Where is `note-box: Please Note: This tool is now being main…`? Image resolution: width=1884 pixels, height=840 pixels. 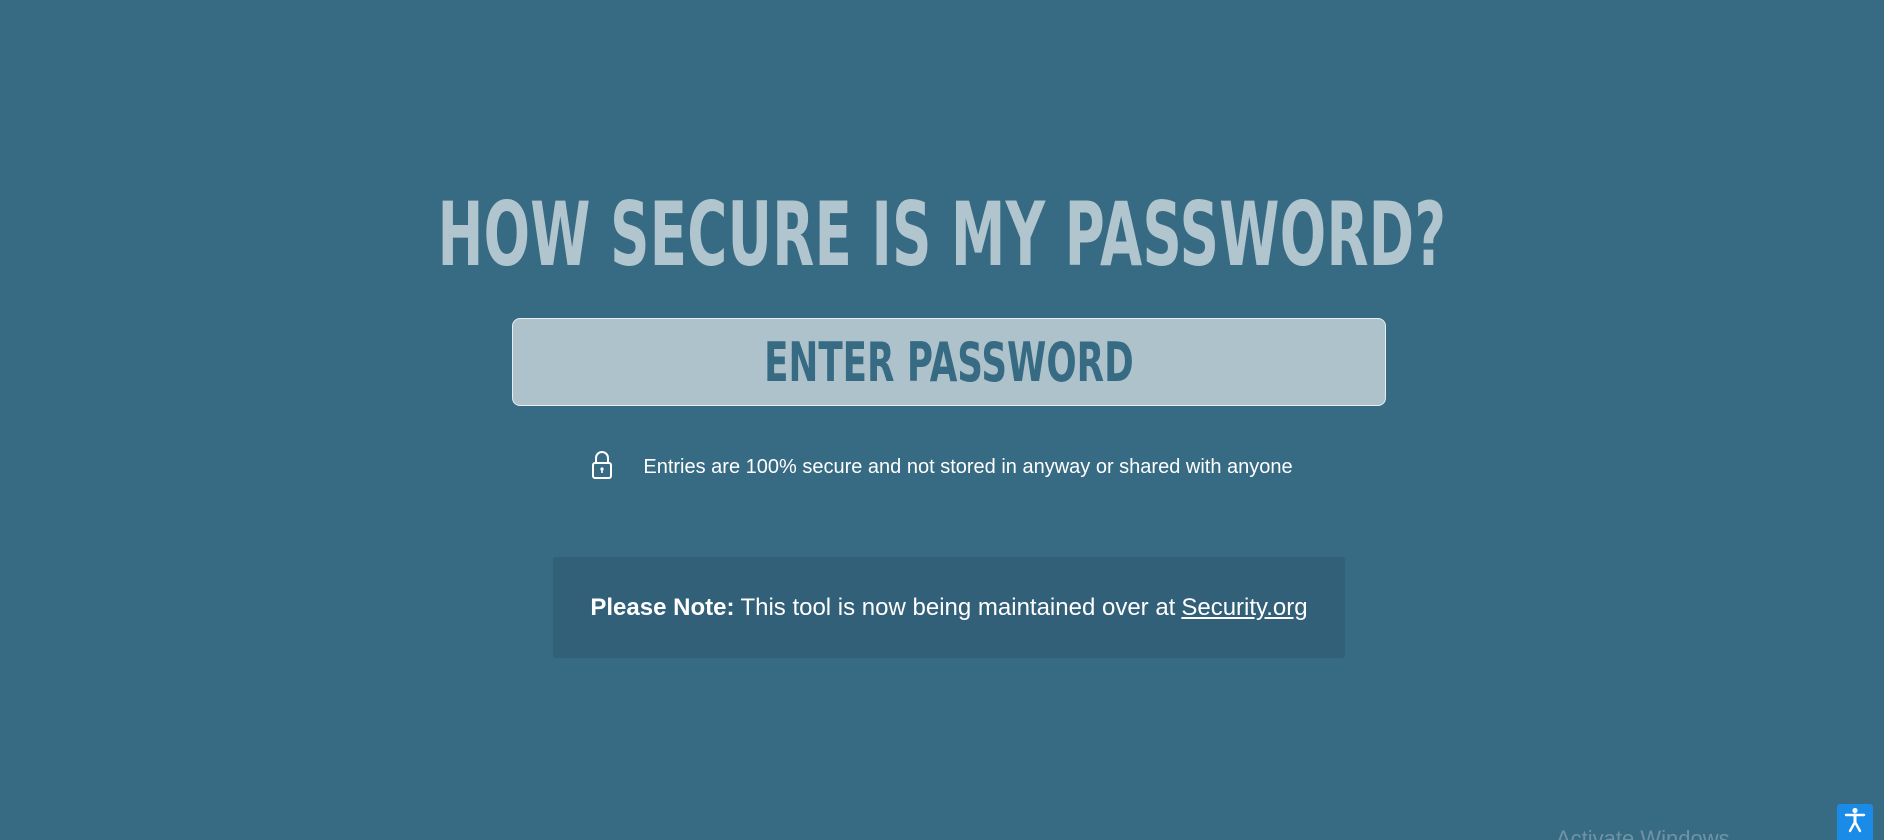 note-box: Please Note: This tool is now being main… is located at coordinates (949, 607).